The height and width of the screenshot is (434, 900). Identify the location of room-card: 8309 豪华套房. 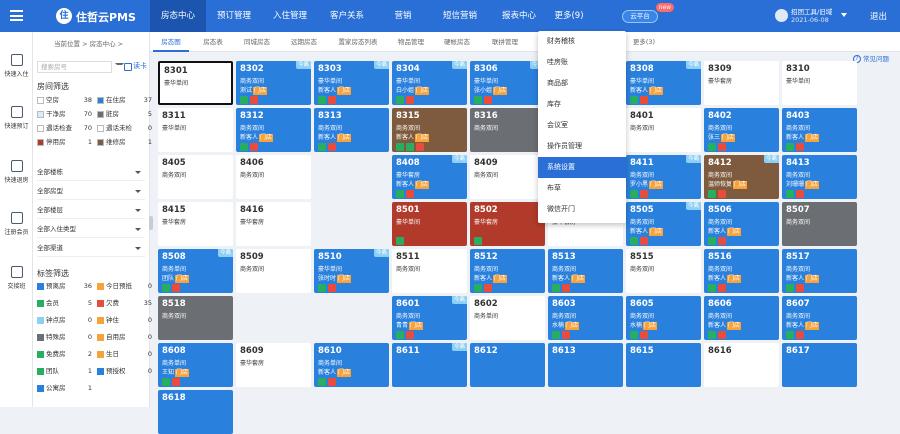
(741, 83).